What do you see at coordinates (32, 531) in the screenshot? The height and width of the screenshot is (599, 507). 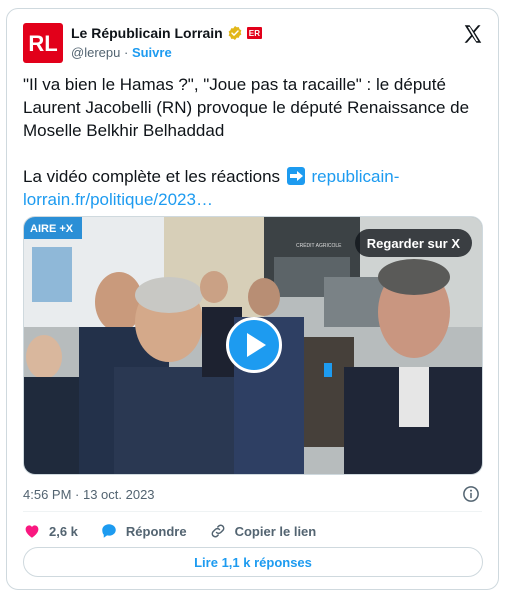 I see `heart-icon` at bounding box center [32, 531].